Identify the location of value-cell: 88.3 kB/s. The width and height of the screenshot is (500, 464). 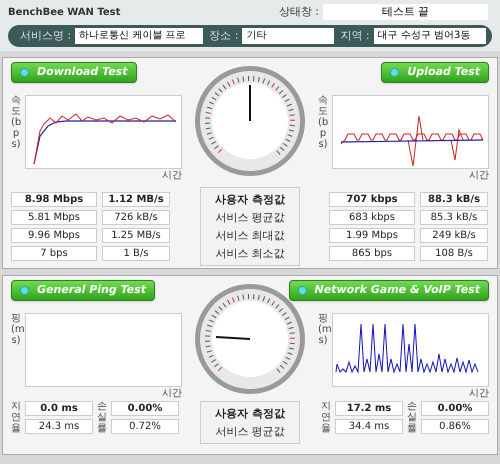
(454, 199).